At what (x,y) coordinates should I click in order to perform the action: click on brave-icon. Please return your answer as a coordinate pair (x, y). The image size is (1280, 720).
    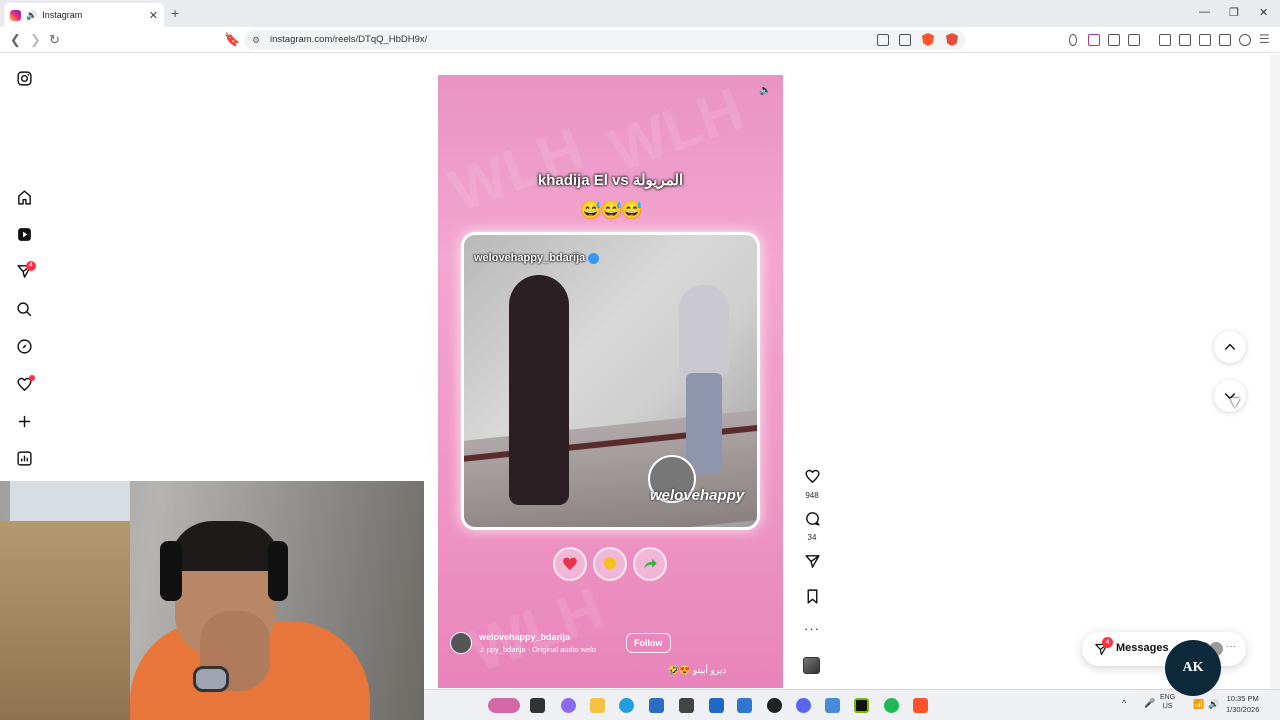
    Looking at the image, I should click on (920, 705).